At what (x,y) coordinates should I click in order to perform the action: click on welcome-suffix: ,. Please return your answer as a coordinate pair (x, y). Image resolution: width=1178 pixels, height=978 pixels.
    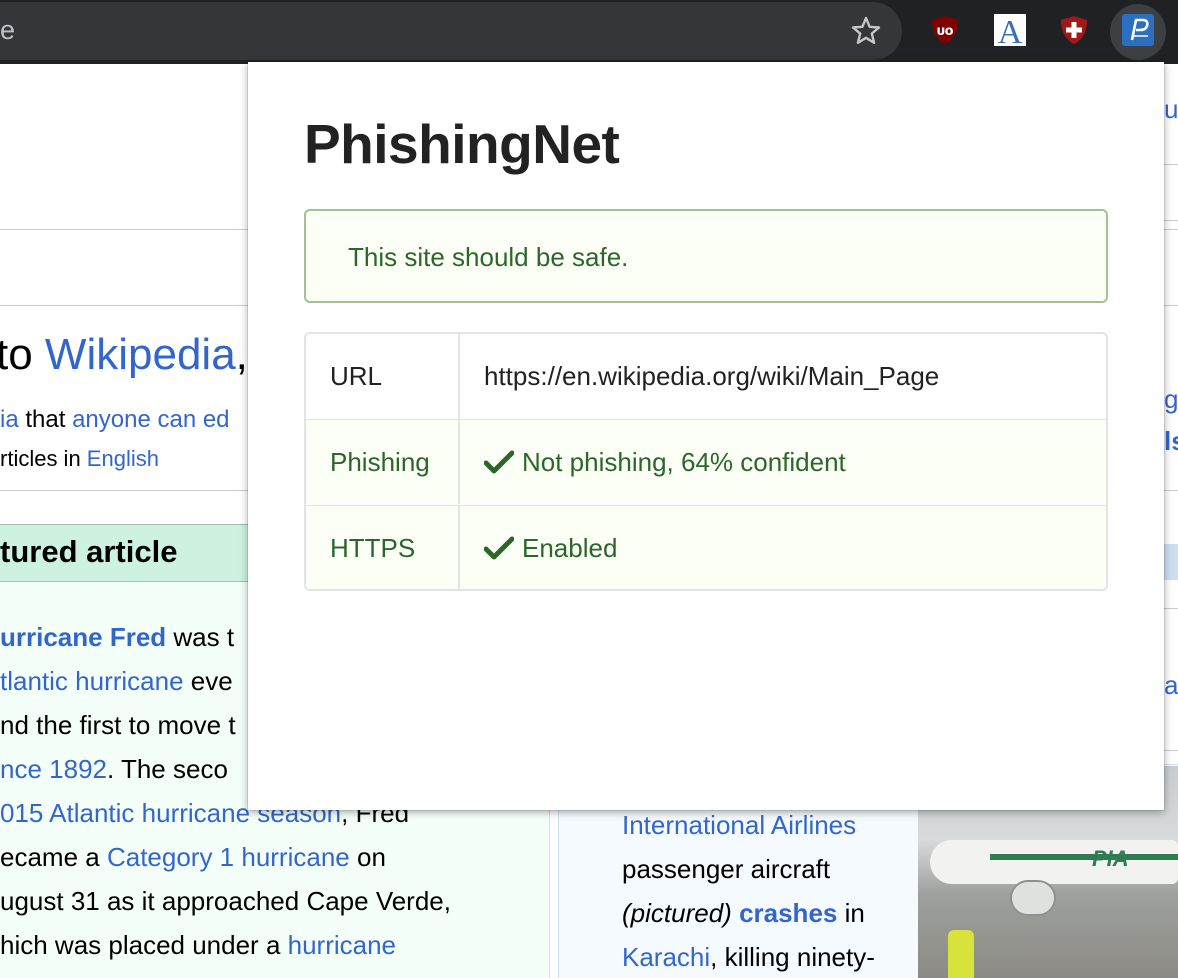
    Looking at the image, I should click on (241, 354).